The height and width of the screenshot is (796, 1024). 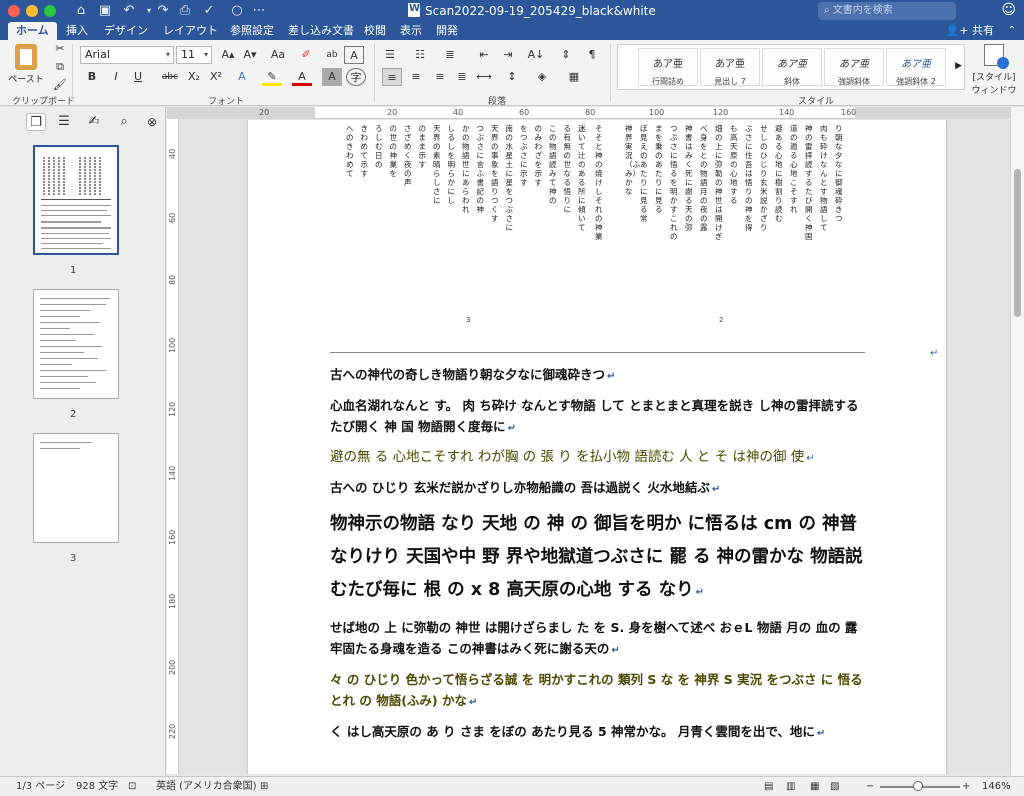 I want to click on zoom-slider-handle, so click(x=918, y=786).